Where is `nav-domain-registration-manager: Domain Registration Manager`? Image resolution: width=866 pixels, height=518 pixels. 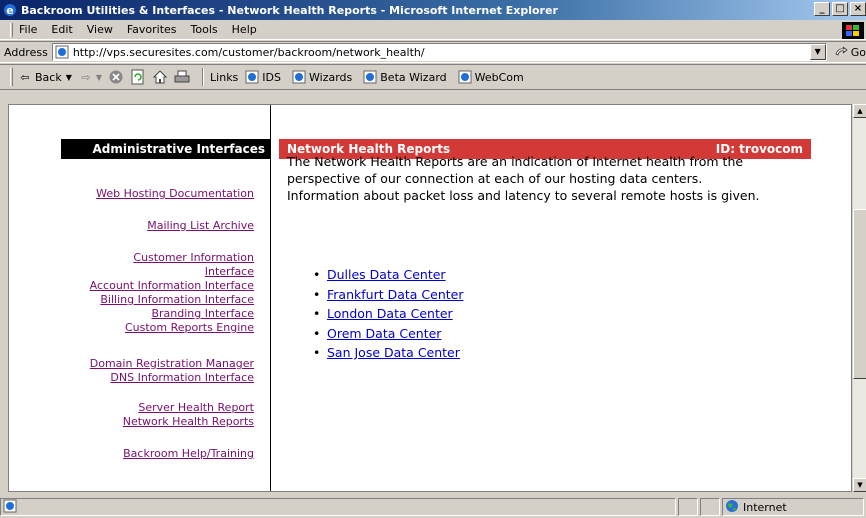 nav-domain-registration-manager: Domain Registration Manager is located at coordinates (172, 363).